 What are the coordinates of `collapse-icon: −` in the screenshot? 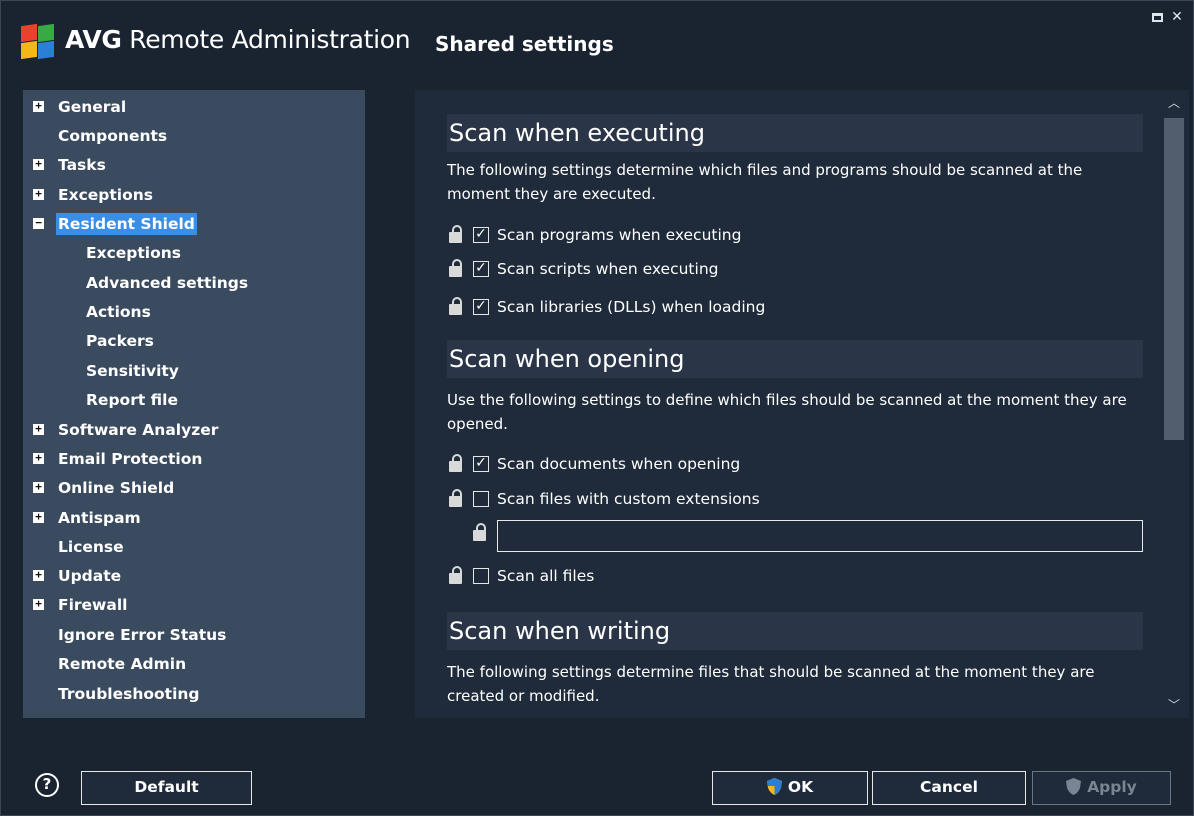 It's located at (38, 223).